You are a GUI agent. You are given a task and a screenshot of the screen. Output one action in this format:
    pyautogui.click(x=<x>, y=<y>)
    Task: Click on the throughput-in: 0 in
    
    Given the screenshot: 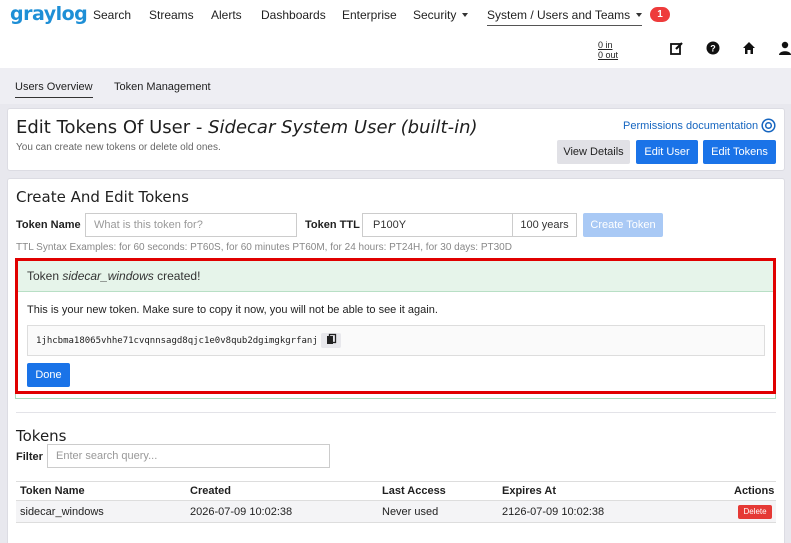 What is the action you would take?
    pyautogui.click(x=605, y=45)
    